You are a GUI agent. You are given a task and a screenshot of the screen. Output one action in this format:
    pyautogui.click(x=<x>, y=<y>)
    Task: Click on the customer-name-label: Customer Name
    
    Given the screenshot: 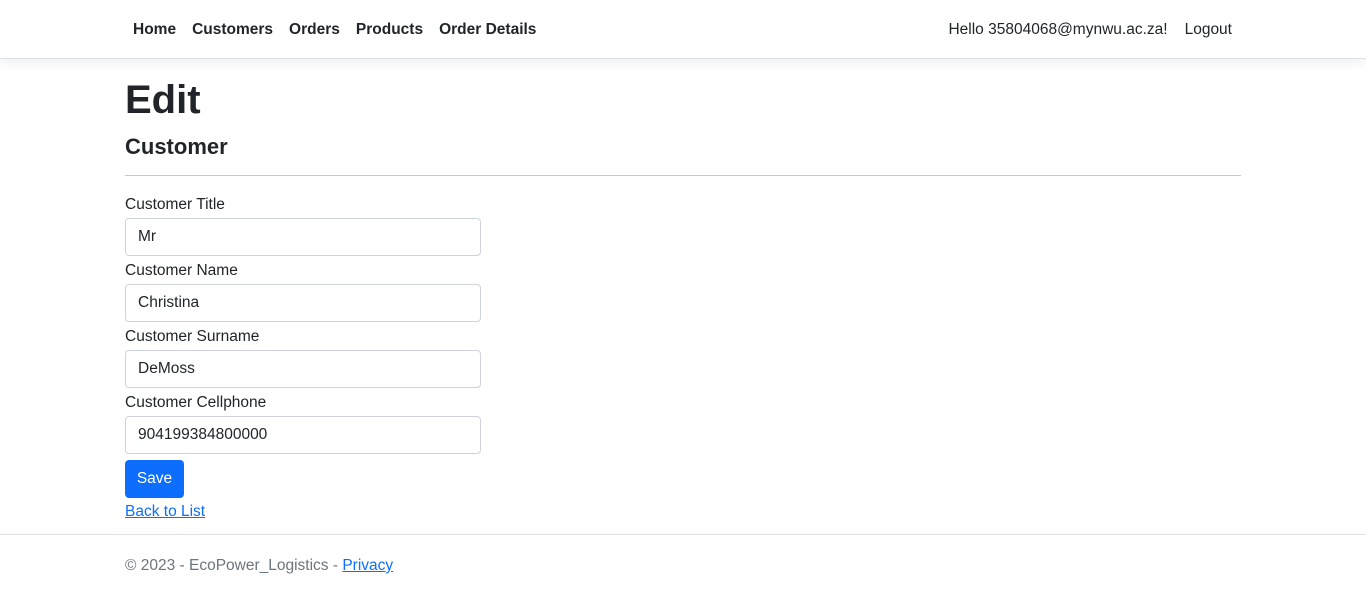 What is the action you would take?
    pyautogui.click(x=181, y=270)
    